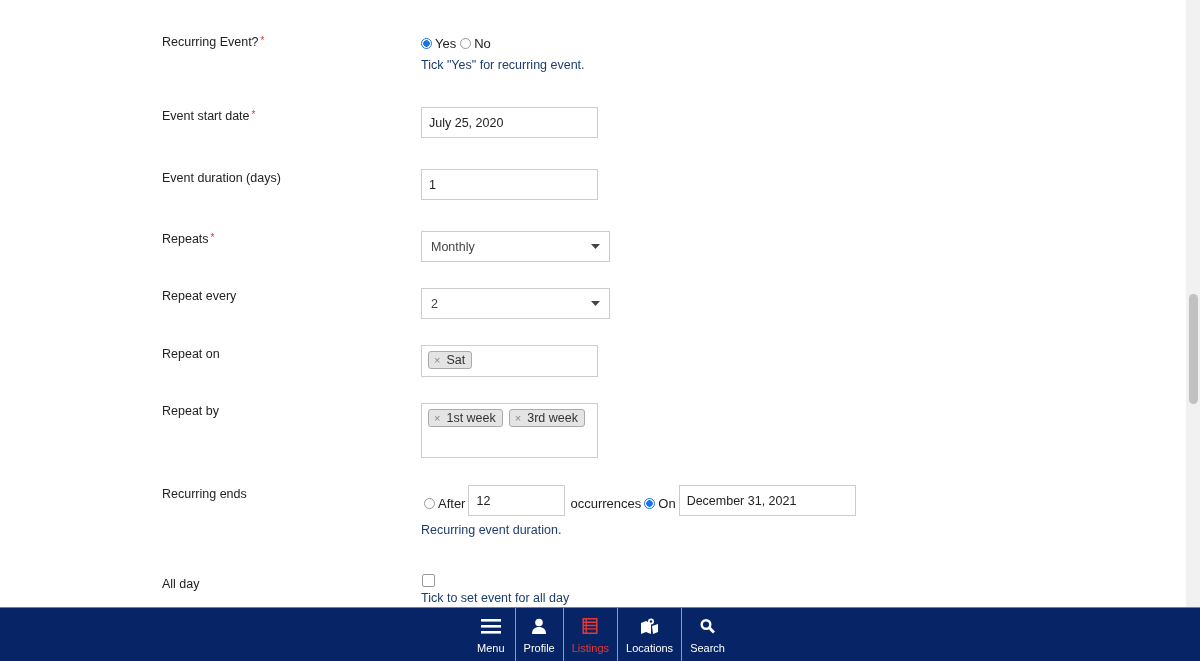  I want to click on suffix-label: occurrences, so click(606, 503).